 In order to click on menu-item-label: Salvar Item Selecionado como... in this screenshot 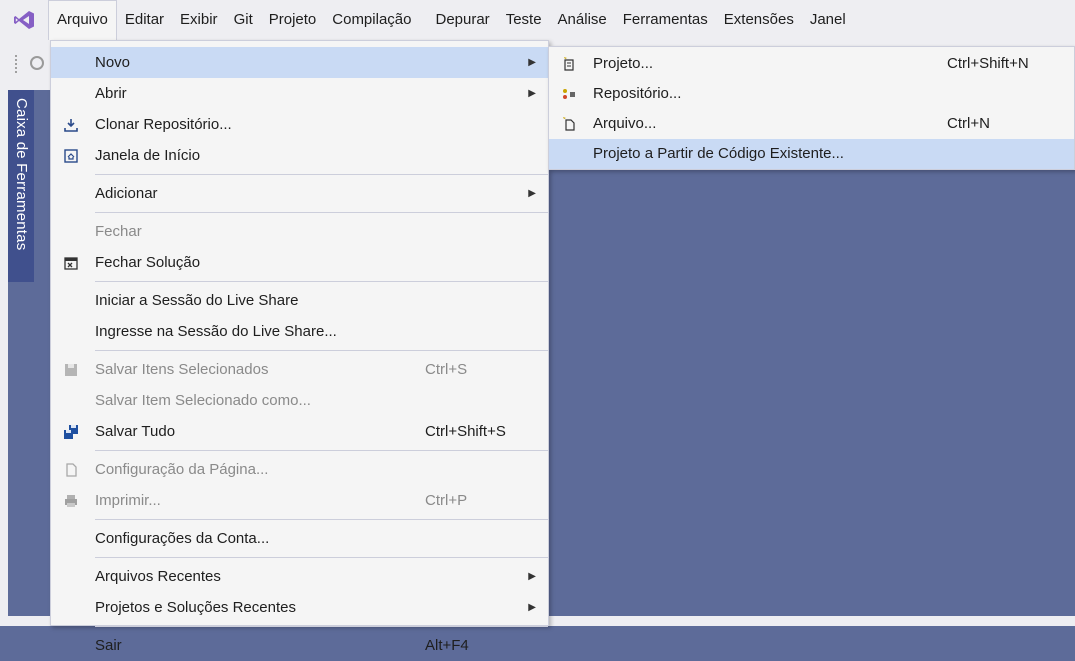, I will do `click(203, 400)`.